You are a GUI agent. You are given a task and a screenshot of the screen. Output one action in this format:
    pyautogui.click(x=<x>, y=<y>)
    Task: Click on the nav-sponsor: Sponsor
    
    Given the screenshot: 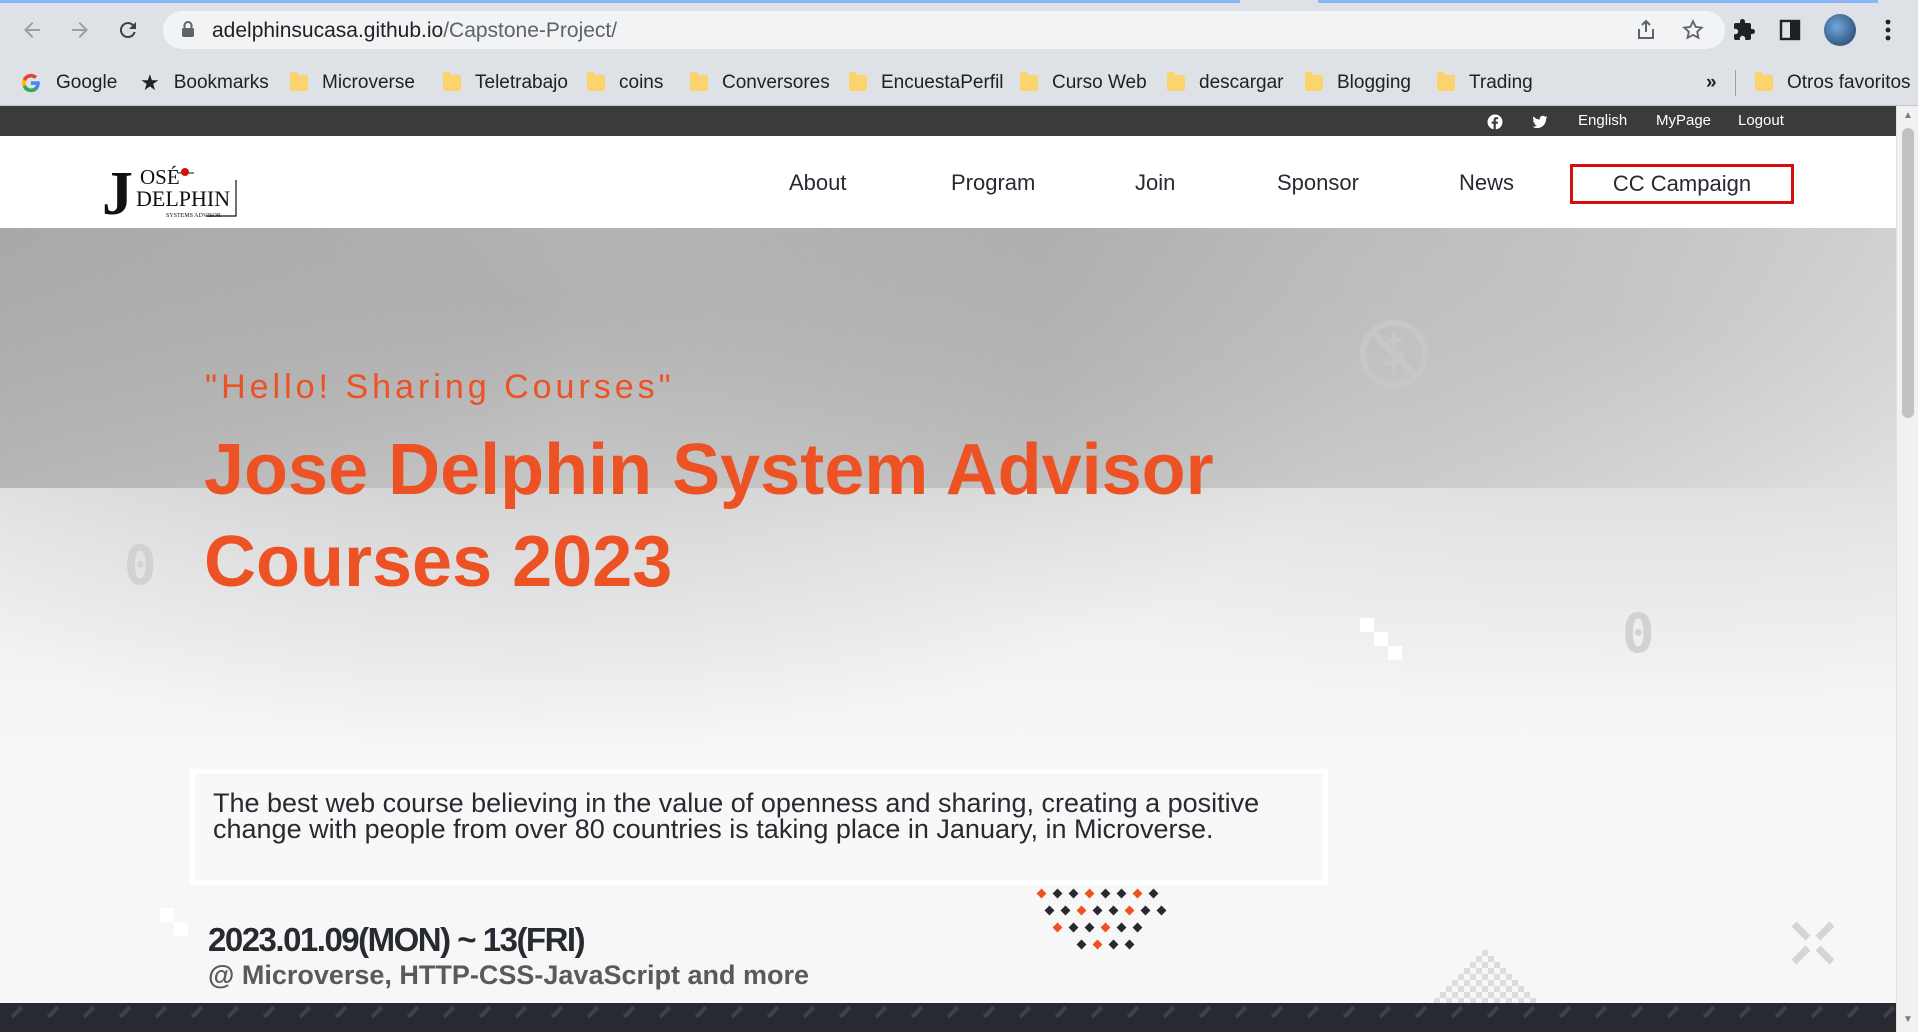 What is the action you would take?
    pyautogui.click(x=1318, y=183)
    